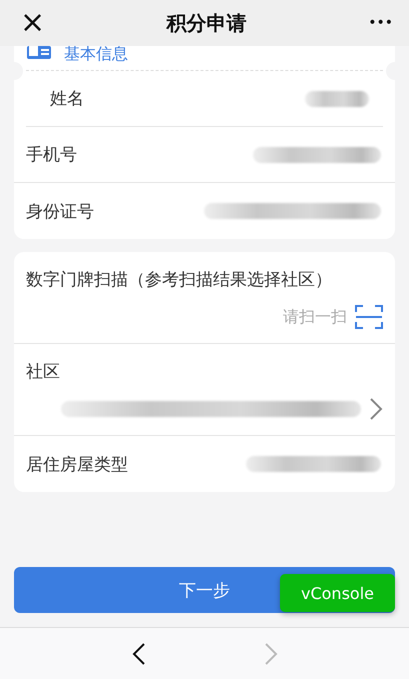  I want to click on field-label: 姓名, so click(67, 99).